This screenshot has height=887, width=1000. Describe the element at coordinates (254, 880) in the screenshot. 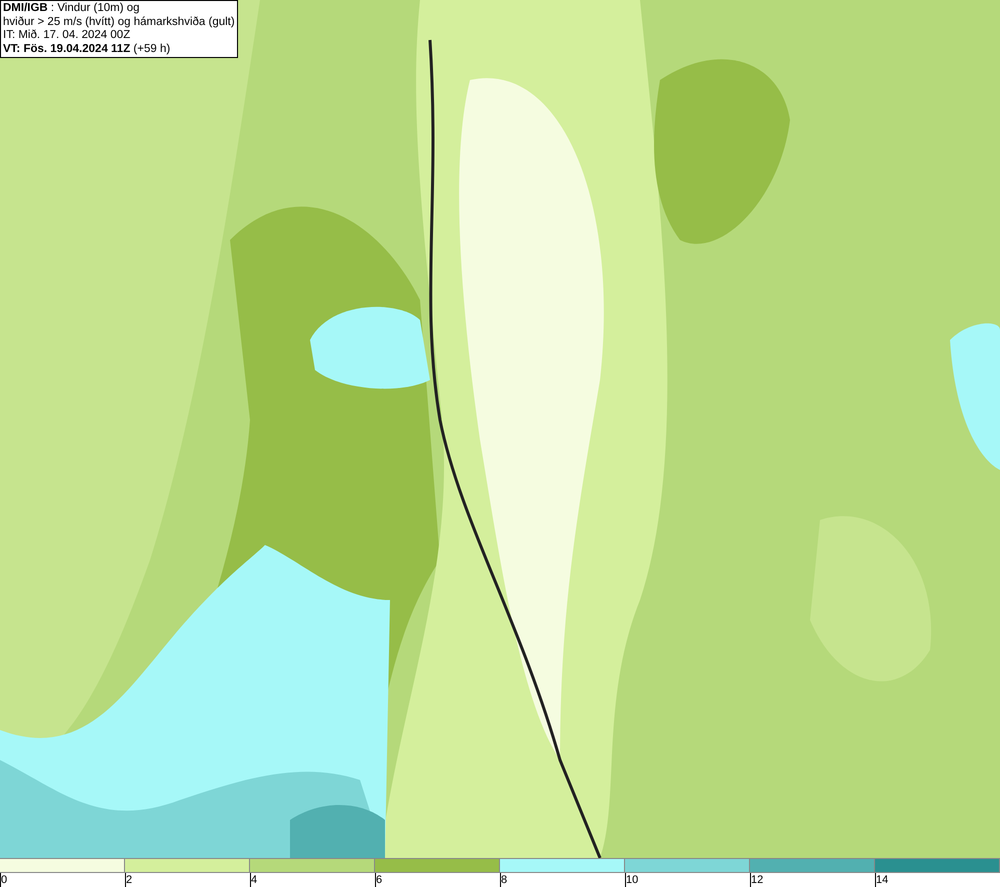

I see `legend-label: 4` at that location.